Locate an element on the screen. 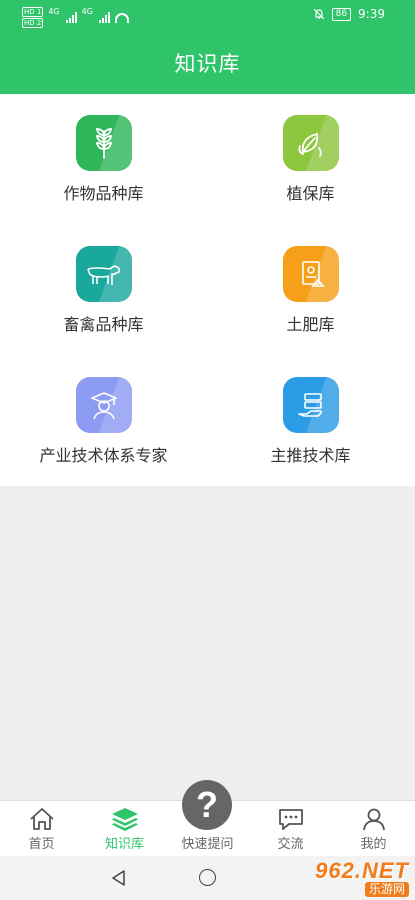 Image resolution: width=415 pixels, height=900 pixels. tab-home: 首页 is located at coordinates (41, 829).